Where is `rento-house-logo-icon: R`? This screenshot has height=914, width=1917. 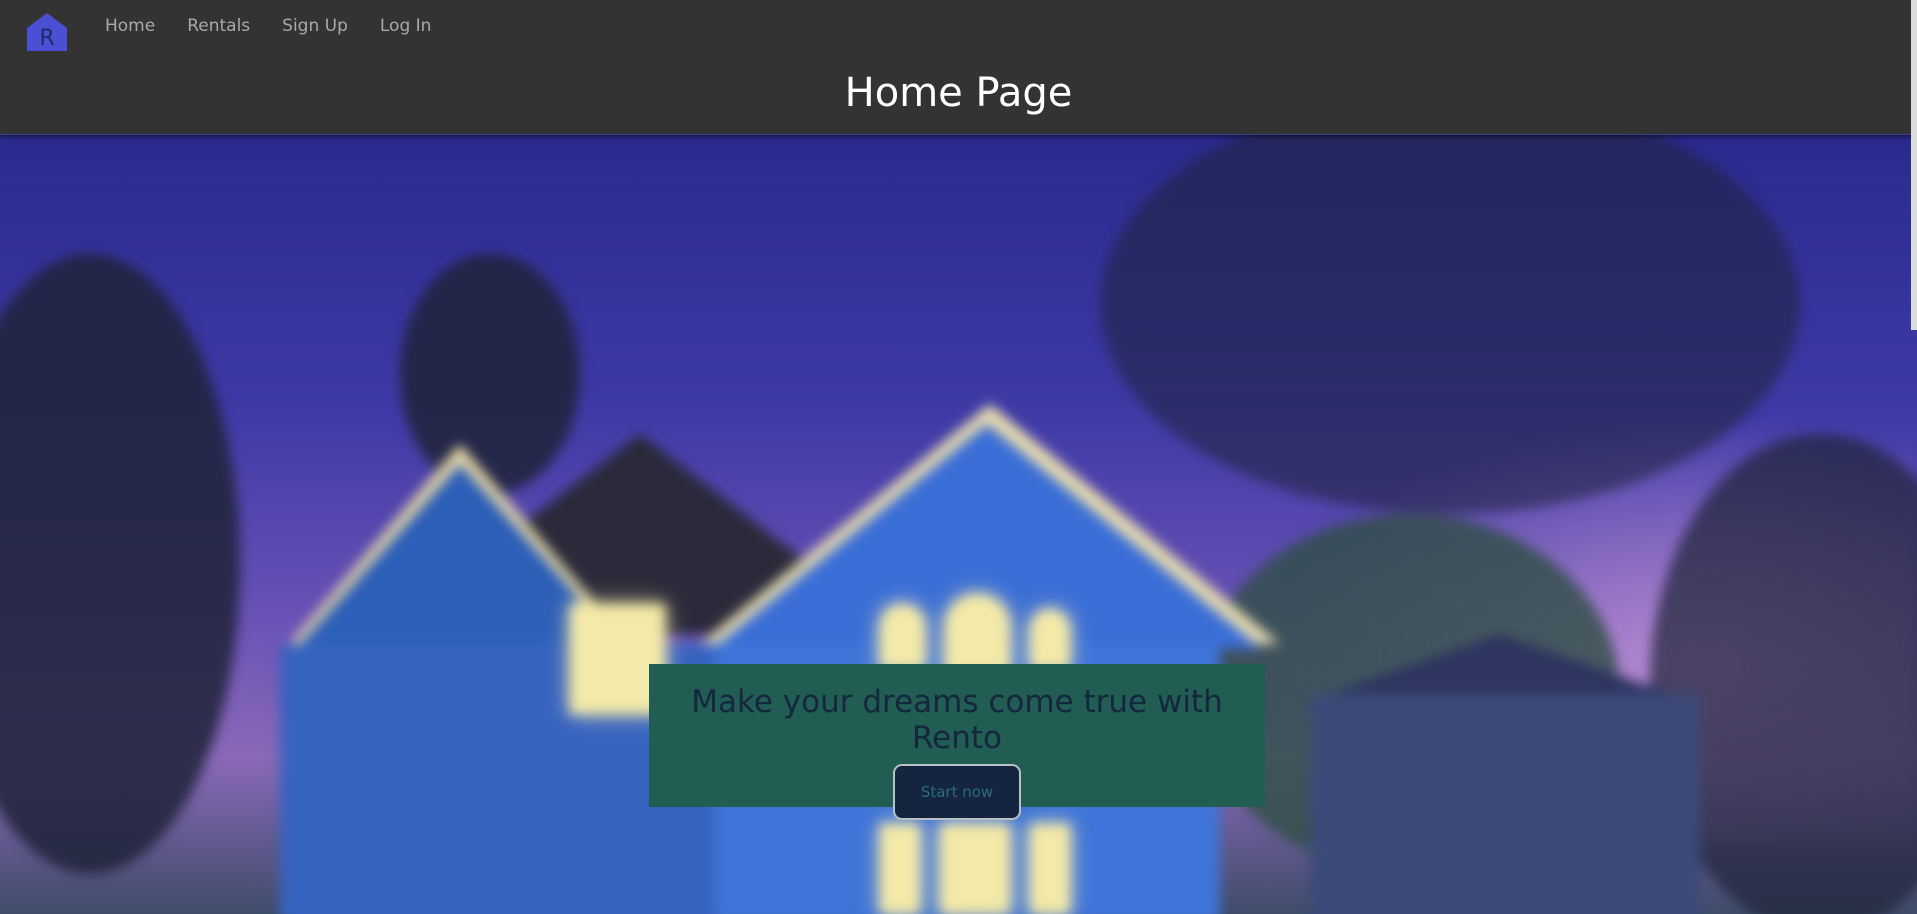
rento-house-logo-icon: R is located at coordinates (47, 32).